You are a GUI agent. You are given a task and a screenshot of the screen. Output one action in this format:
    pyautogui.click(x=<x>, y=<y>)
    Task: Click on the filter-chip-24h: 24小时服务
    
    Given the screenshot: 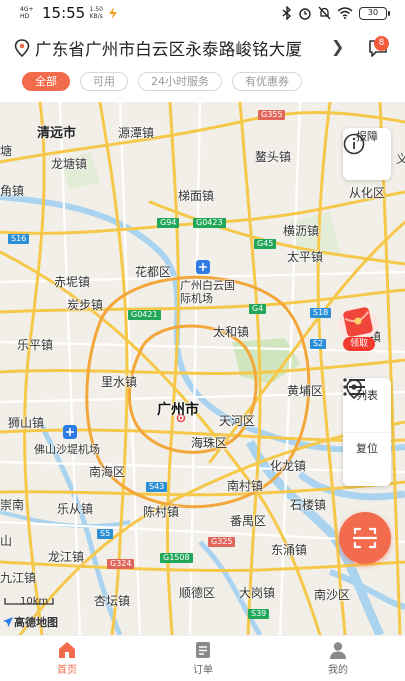 What is the action you would take?
    pyautogui.click(x=180, y=81)
    